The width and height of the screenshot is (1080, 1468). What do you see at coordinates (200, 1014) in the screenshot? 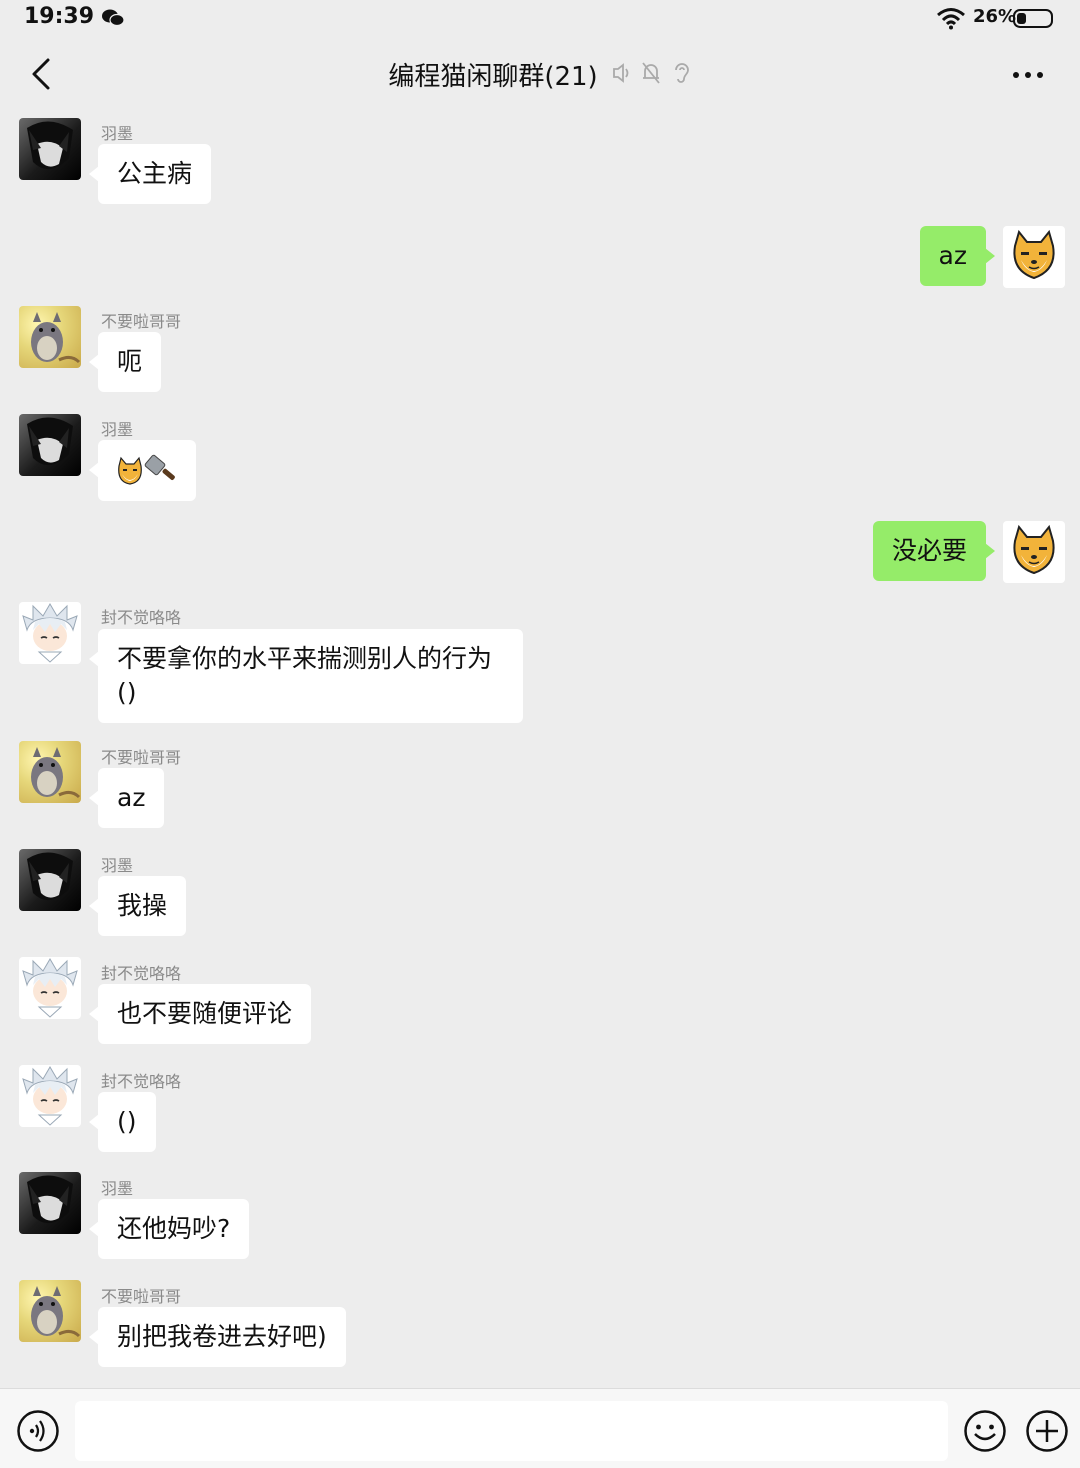
I see `message-bubble: 也不要随便评论` at bounding box center [200, 1014].